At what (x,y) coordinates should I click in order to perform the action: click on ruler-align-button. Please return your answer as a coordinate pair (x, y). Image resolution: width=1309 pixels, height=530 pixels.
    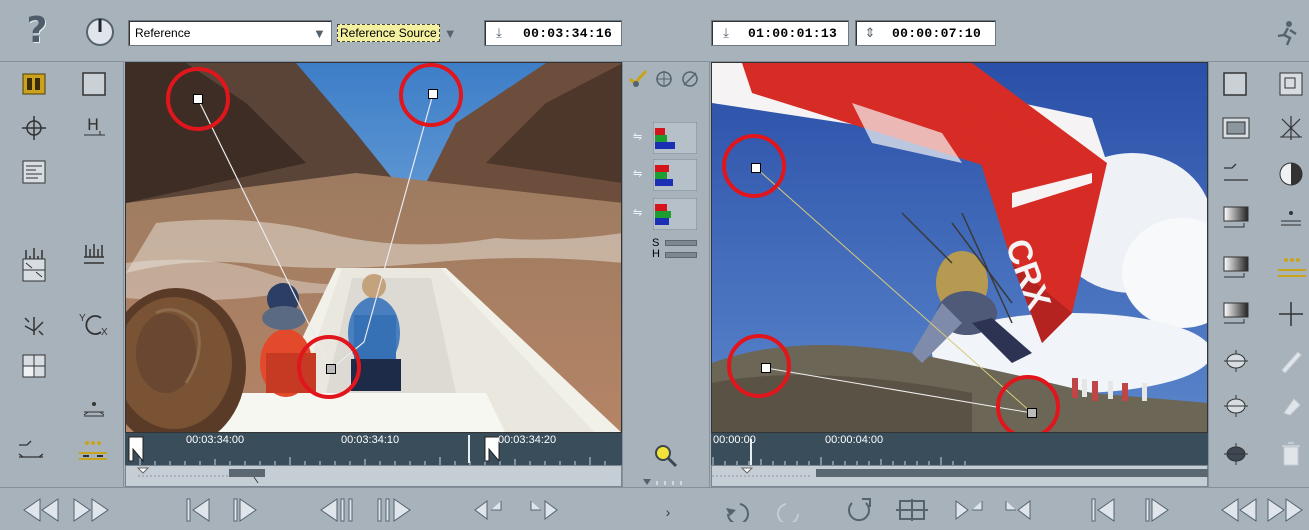
    Looking at the image, I should click on (94, 254).